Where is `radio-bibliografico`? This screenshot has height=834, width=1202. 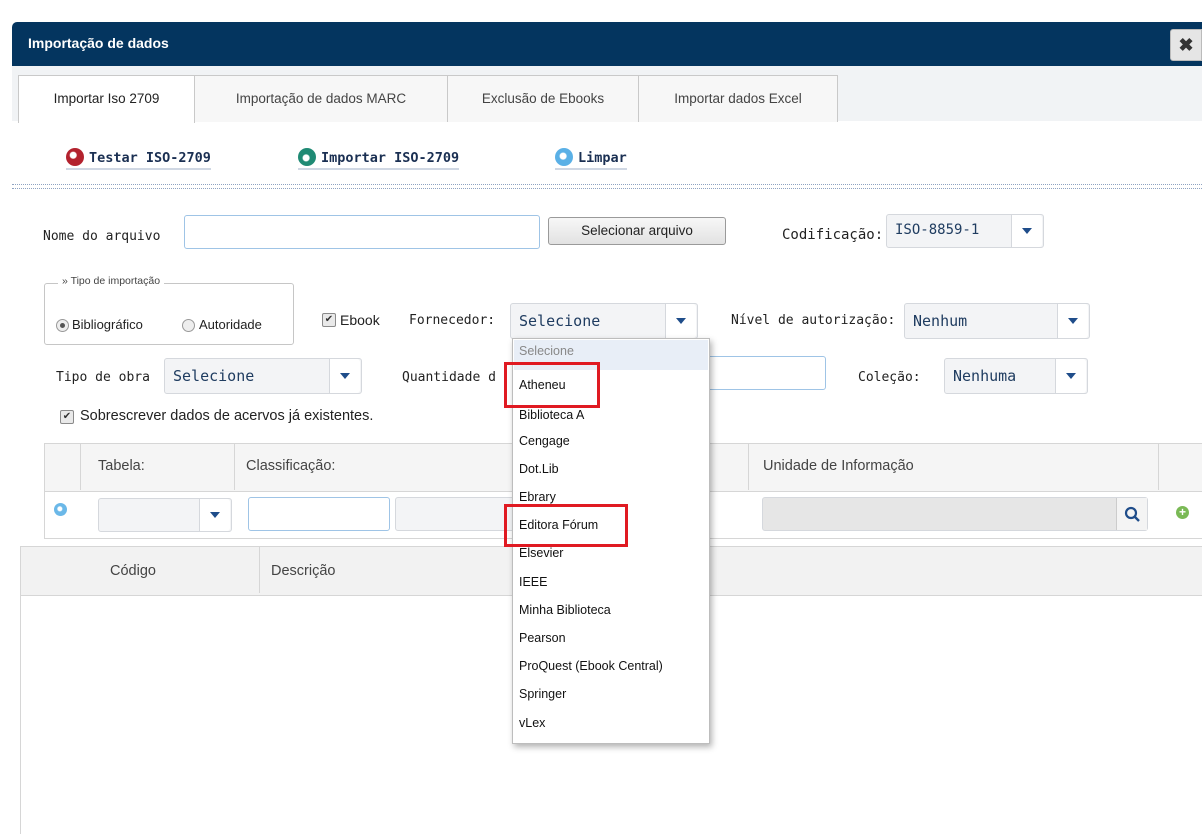
radio-bibliografico is located at coordinates (62, 325).